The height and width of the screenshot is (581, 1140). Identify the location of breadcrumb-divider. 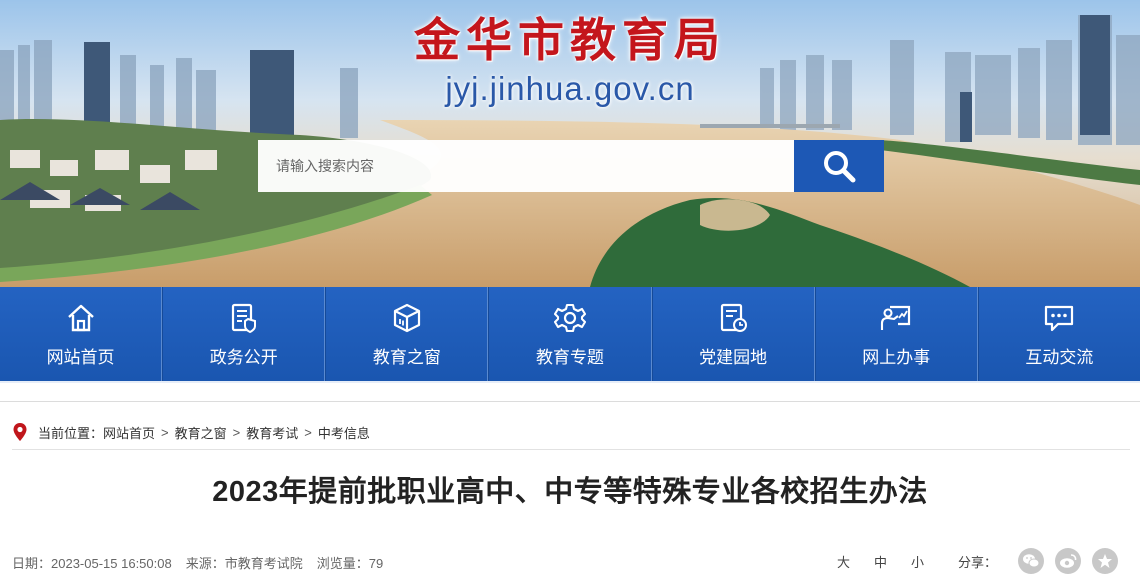
(571, 449).